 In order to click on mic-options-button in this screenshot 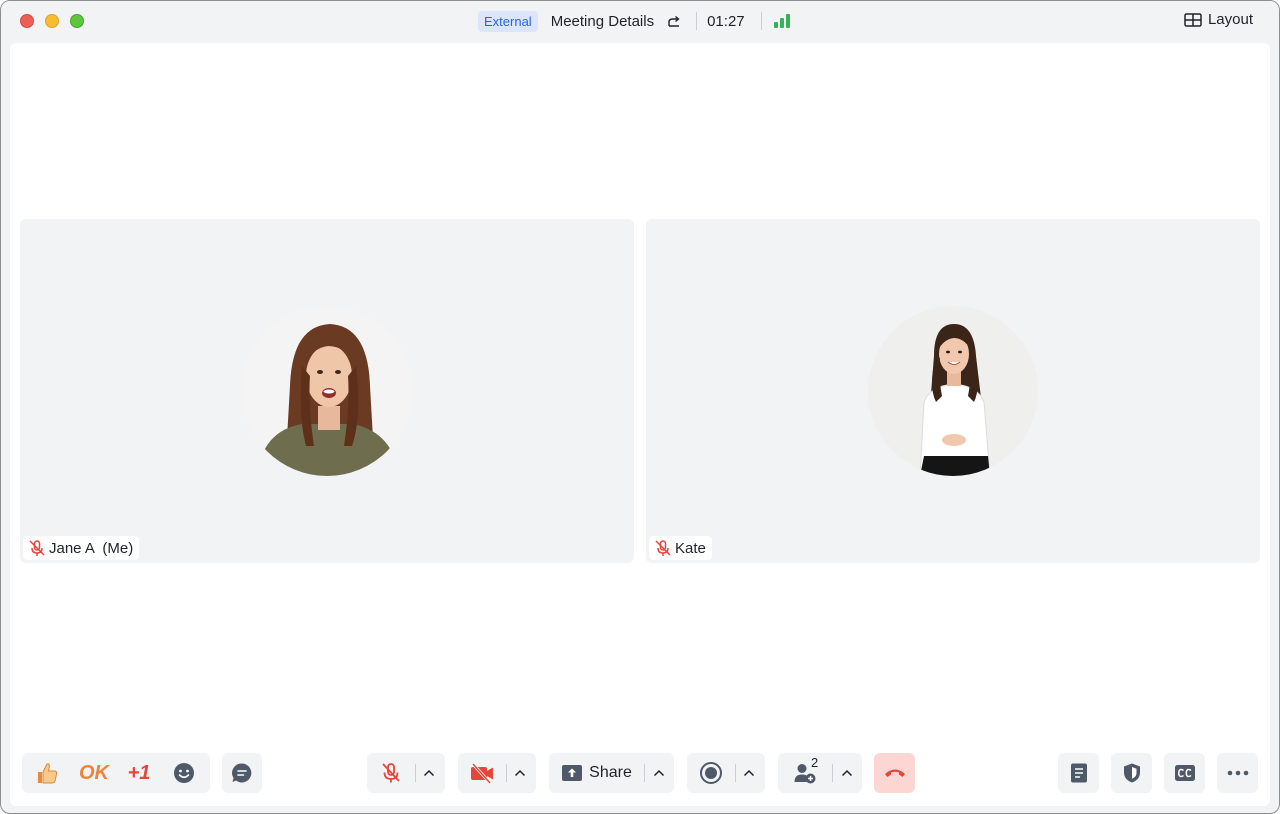, I will do `click(429, 773)`.